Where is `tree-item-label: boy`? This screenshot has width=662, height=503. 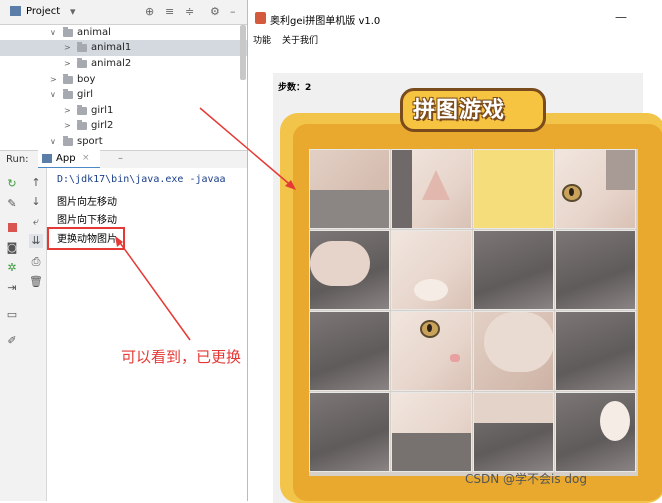
tree-item-label: boy is located at coordinates (86, 79).